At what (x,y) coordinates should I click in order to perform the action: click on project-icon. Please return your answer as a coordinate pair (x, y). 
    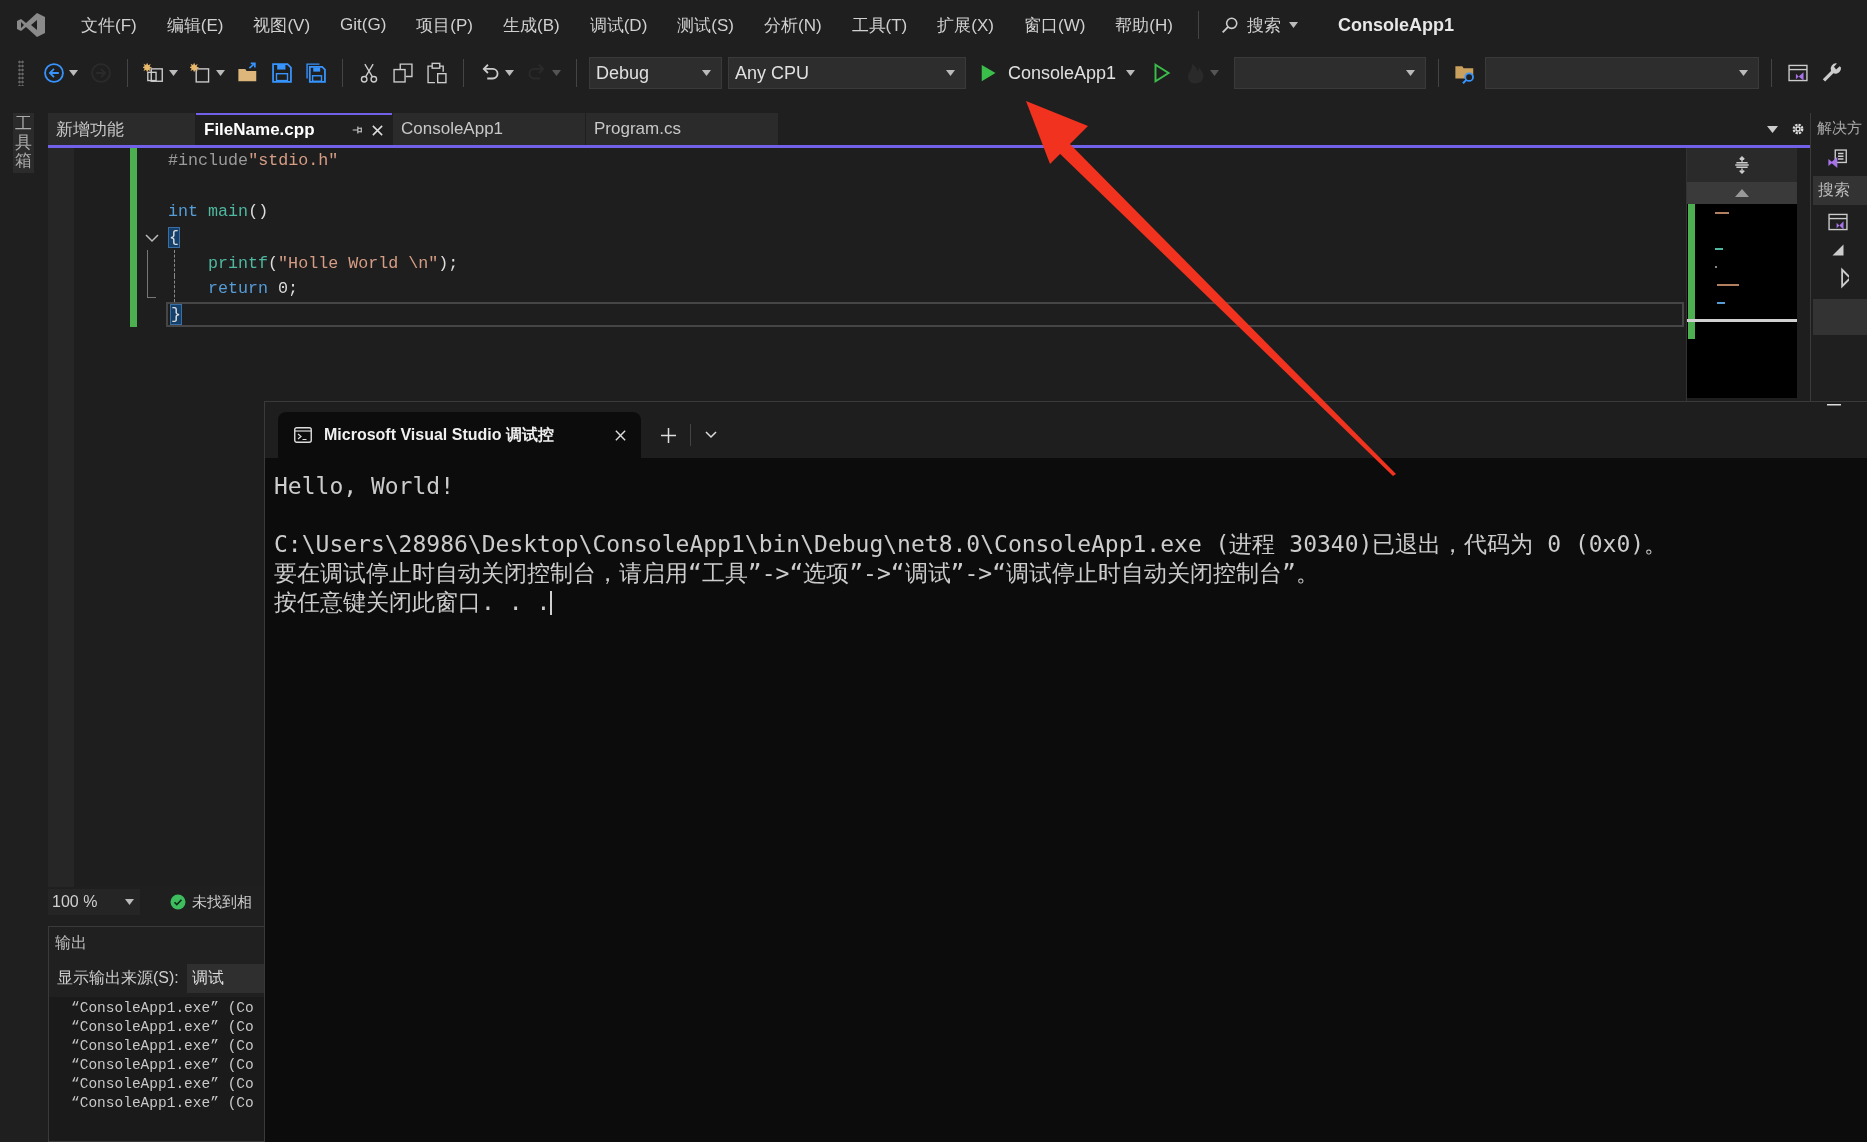
    Looking at the image, I should click on (1838, 222).